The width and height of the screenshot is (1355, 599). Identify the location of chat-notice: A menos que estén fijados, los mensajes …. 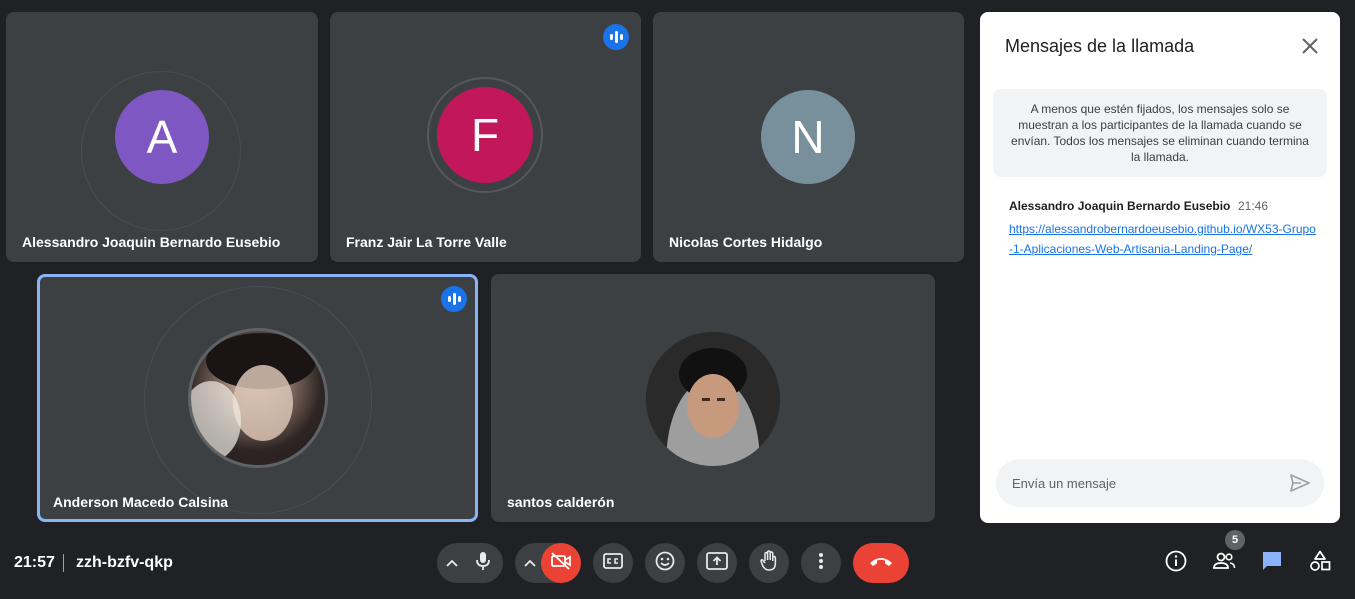
(1160, 133).